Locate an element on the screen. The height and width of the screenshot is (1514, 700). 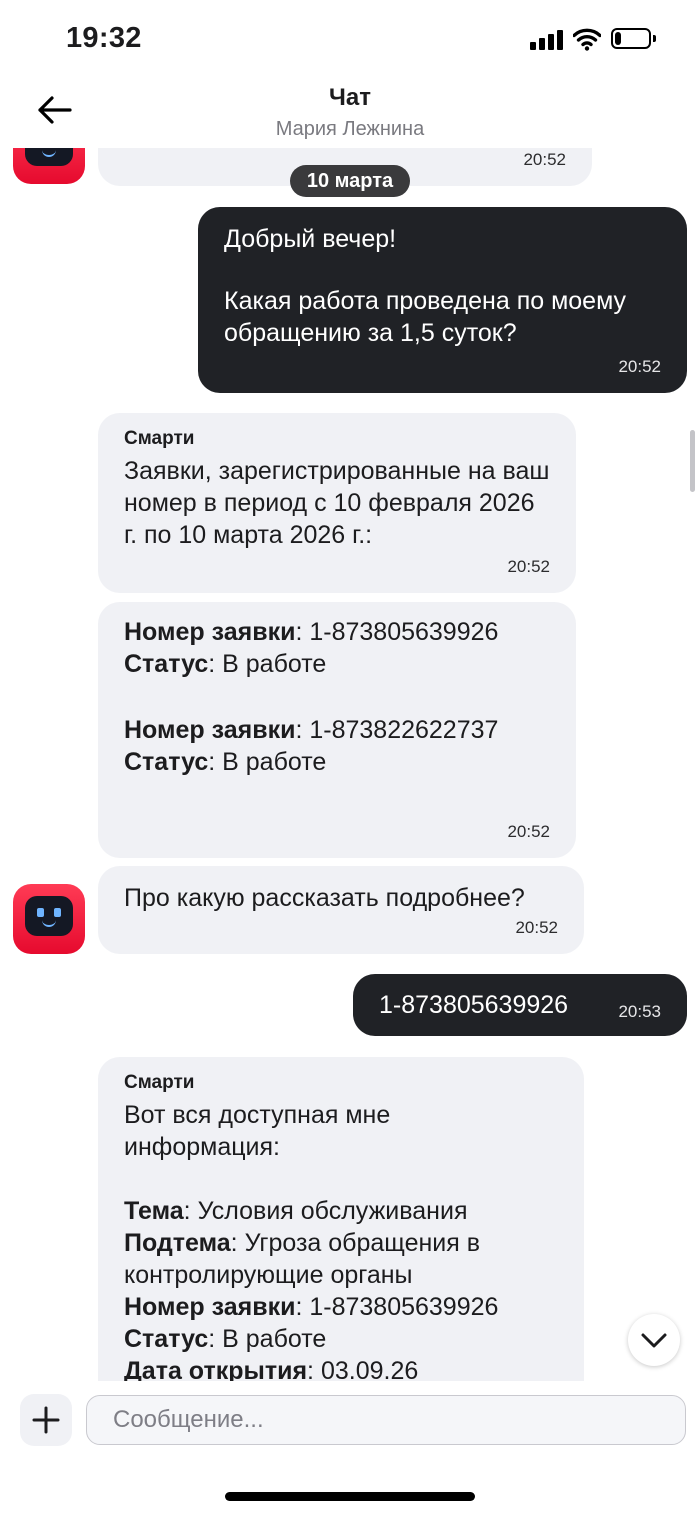
cellular-signal-icon is located at coordinates (547, 40).